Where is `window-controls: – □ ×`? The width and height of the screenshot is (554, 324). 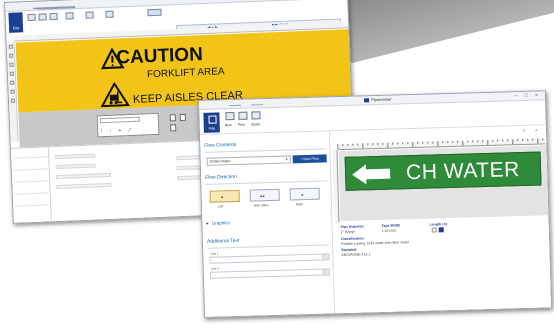
window-controls: – □ × is located at coordinates (527, 95).